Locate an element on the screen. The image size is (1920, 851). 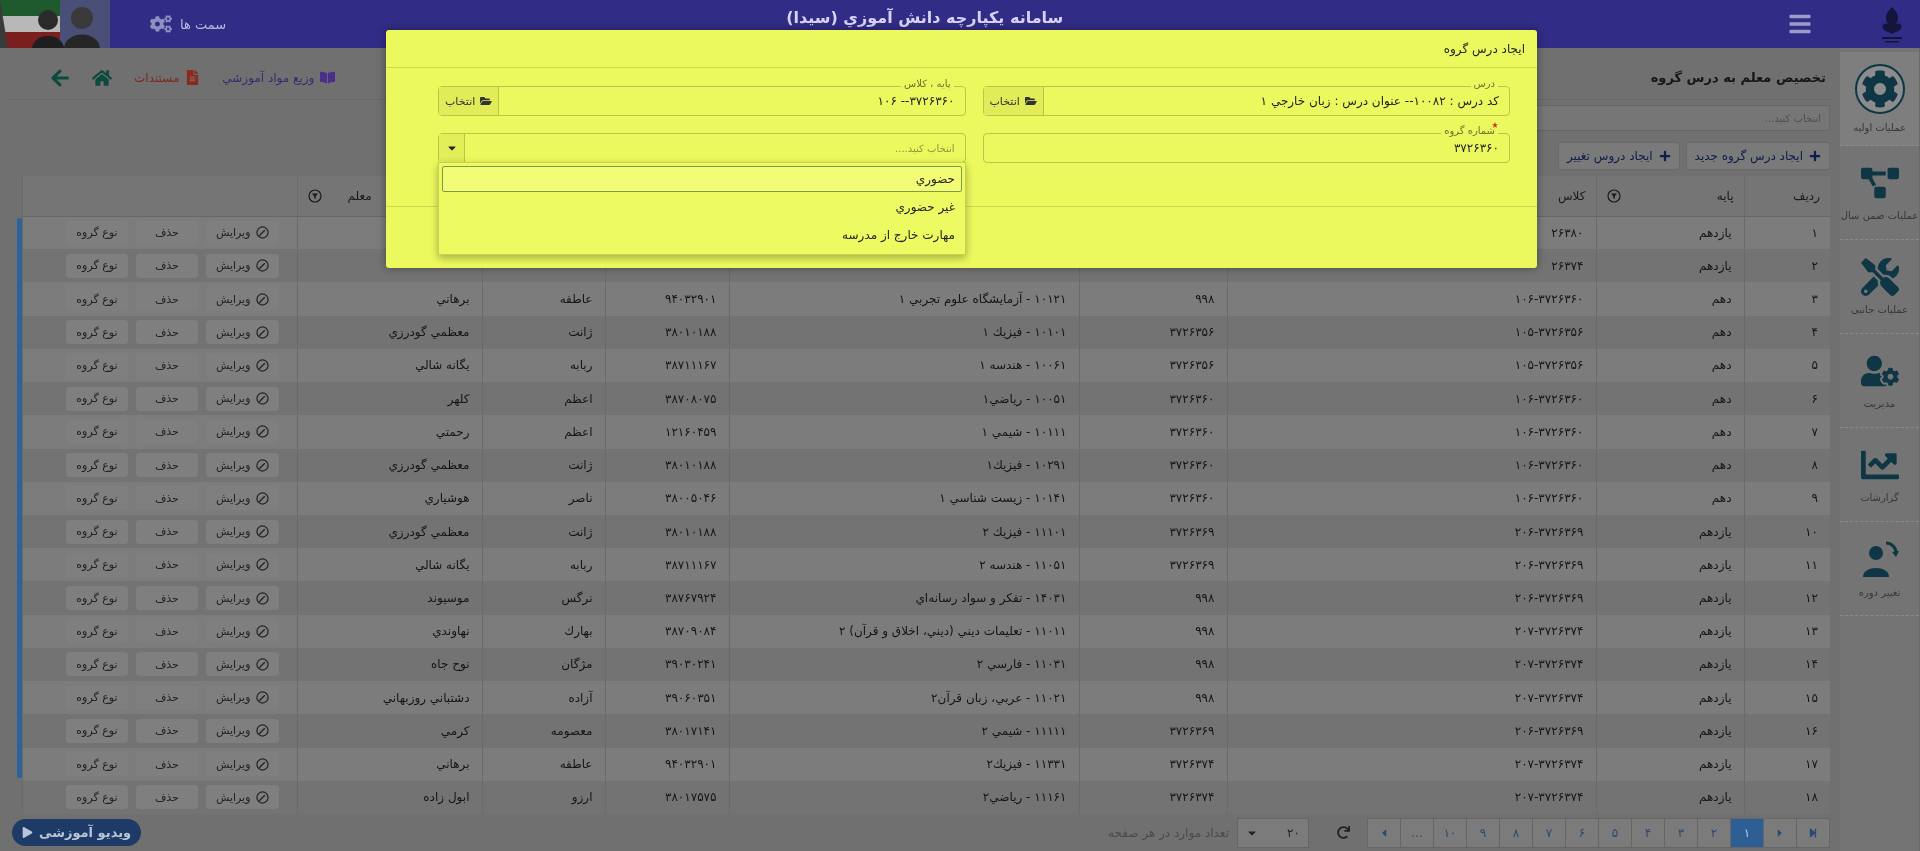
gears-icon is located at coordinates (161, 24).